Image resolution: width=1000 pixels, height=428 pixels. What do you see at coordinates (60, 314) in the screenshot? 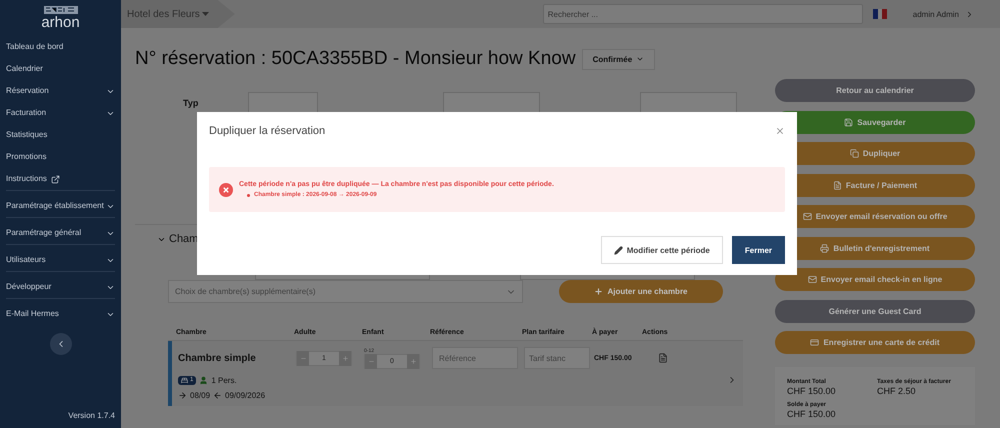
I see `nav-item: E-Mail Hermes` at bounding box center [60, 314].